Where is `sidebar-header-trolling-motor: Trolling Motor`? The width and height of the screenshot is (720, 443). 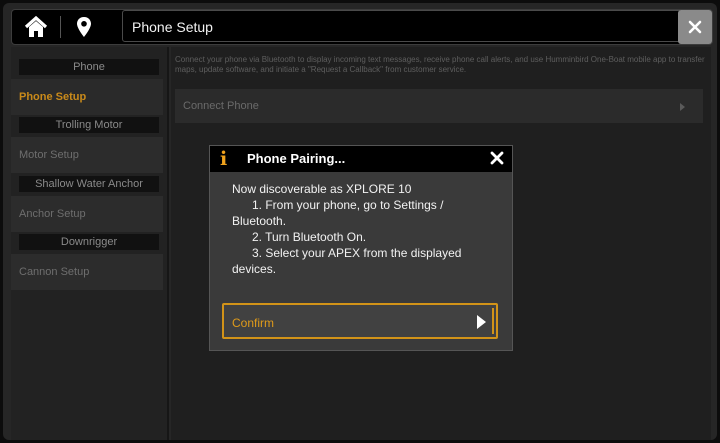
sidebar-header-trolling-motor: Trolling Motor is located at coordinates (89, 125).